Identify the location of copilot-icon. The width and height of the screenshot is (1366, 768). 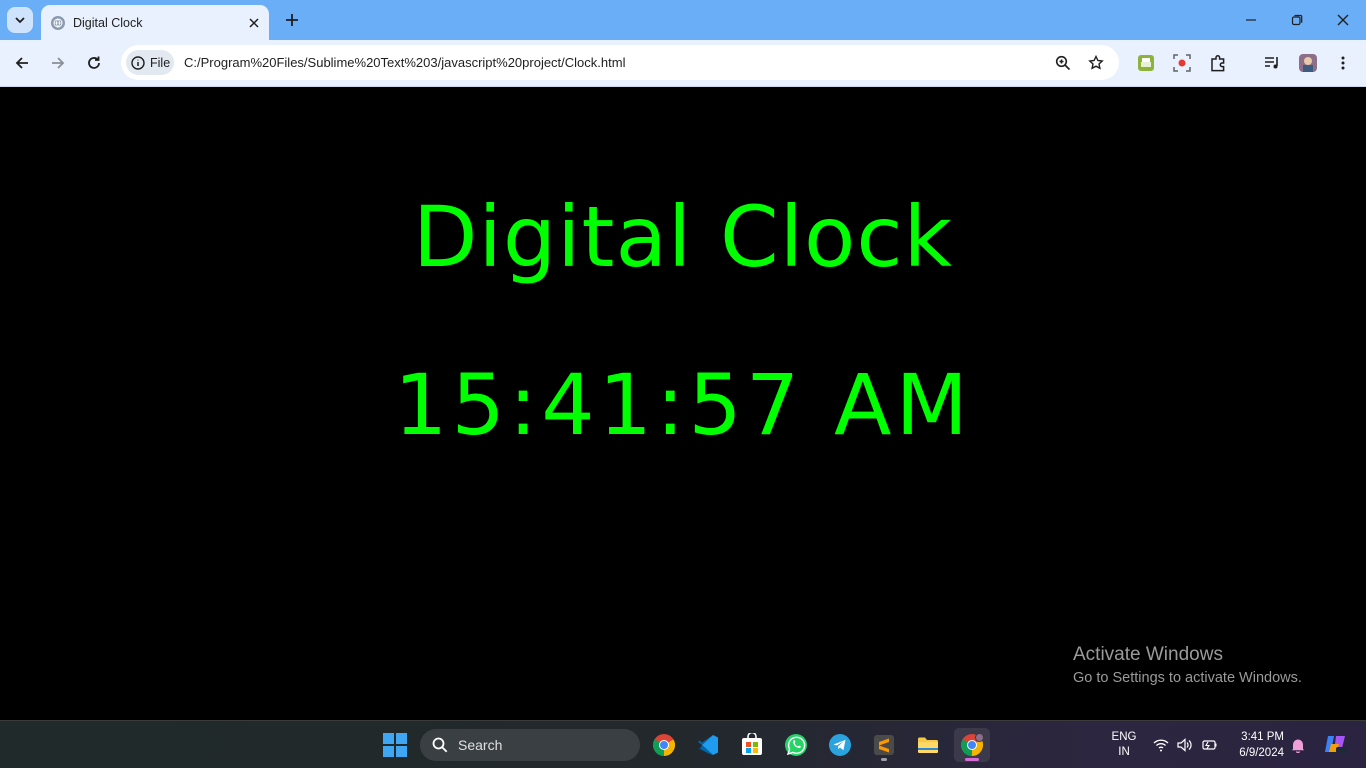
(1335, 744).